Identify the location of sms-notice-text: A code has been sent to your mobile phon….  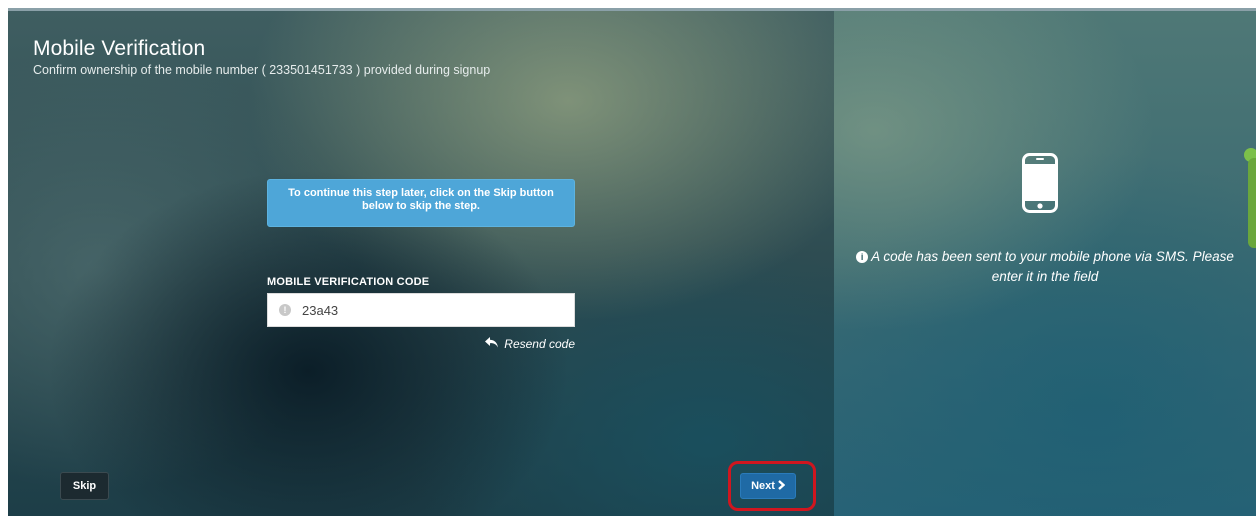
(1052, 266).